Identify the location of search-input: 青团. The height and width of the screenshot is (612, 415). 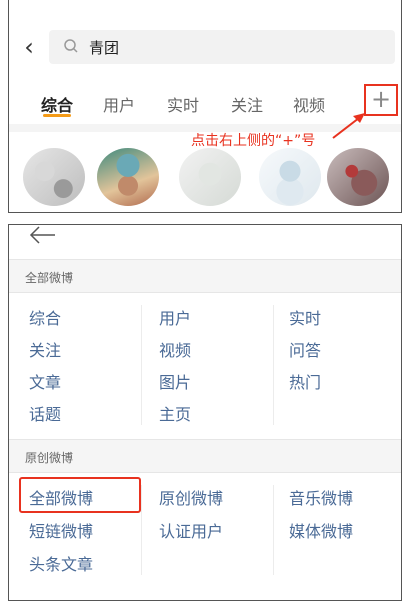
(222, 47).